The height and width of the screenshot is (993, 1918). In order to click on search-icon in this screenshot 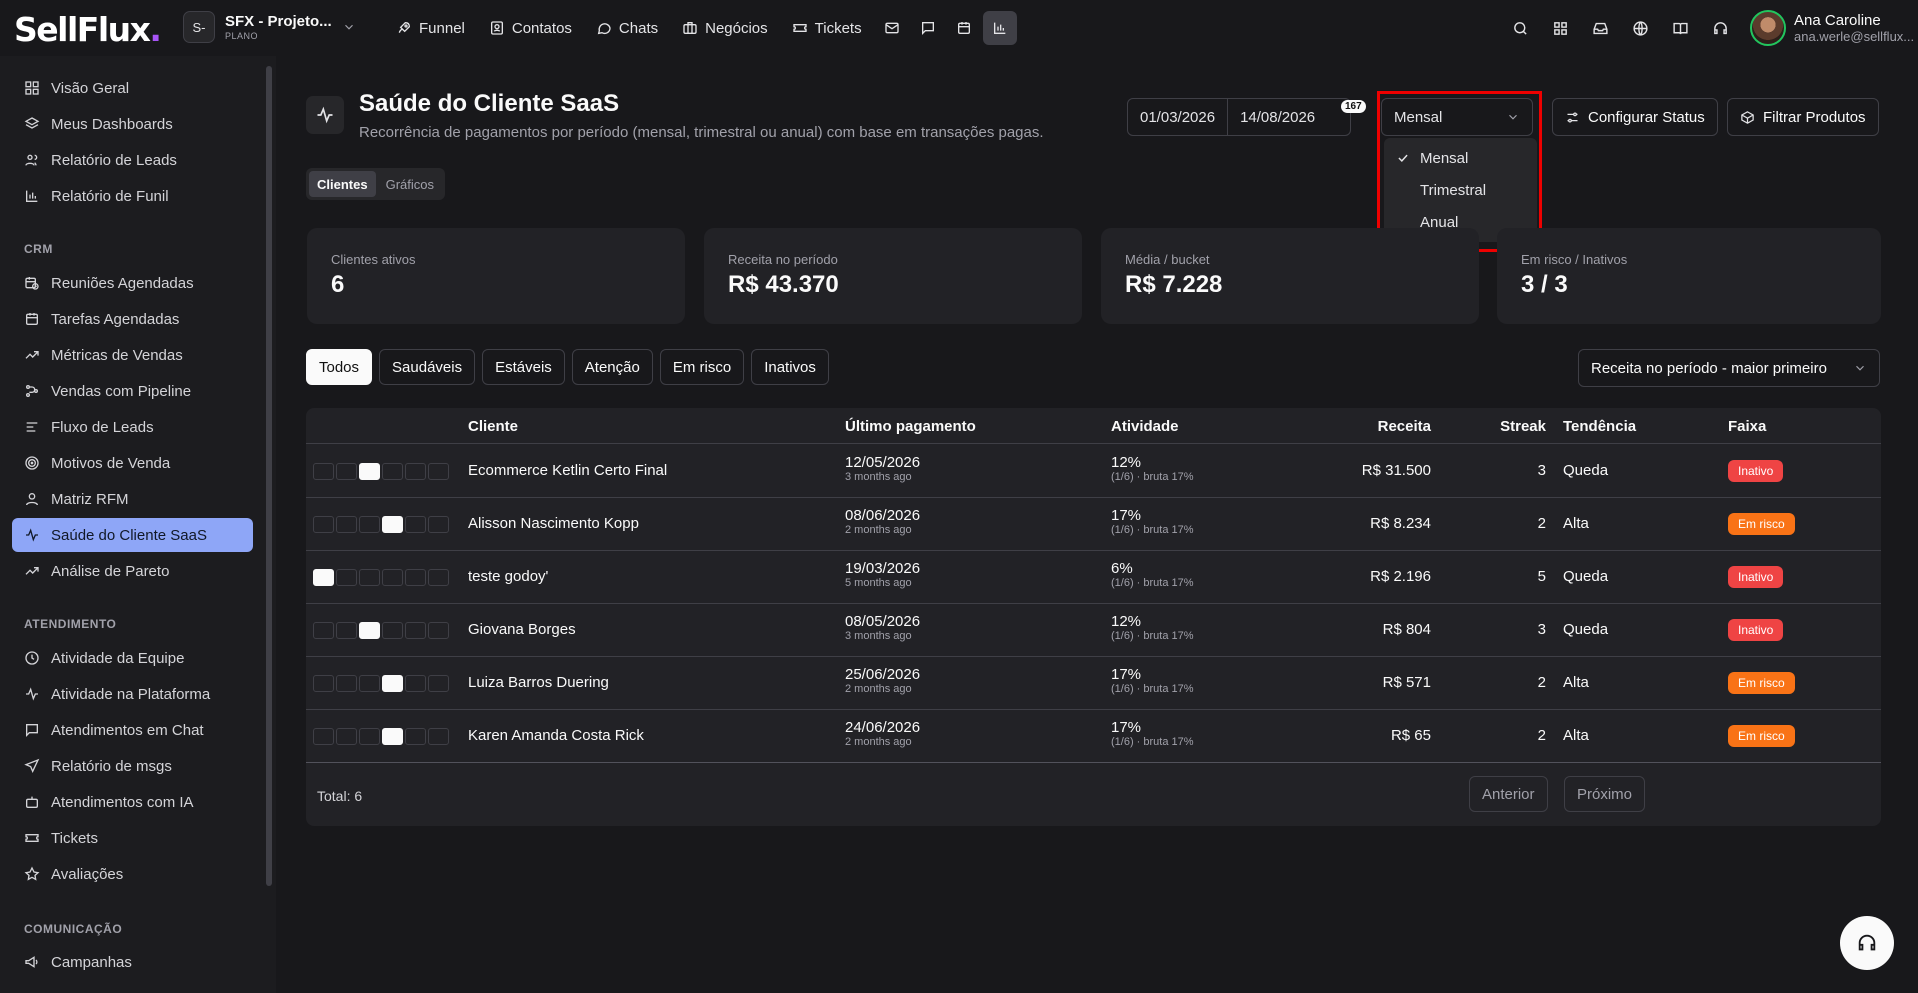, I will do `click(1520, 28)`.